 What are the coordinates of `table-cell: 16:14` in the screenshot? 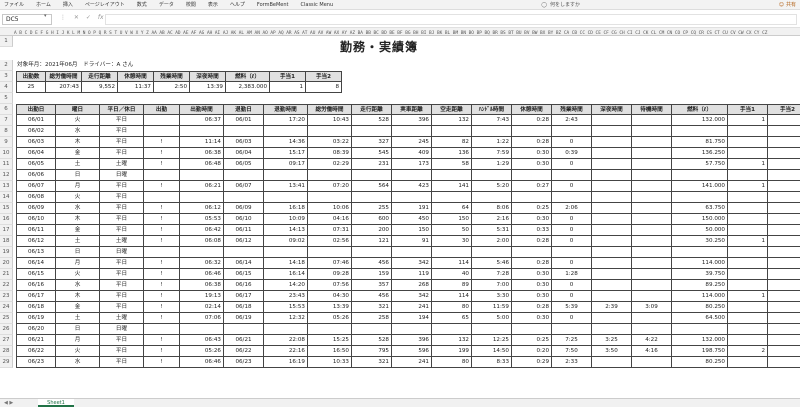 It's located at (286, 274).